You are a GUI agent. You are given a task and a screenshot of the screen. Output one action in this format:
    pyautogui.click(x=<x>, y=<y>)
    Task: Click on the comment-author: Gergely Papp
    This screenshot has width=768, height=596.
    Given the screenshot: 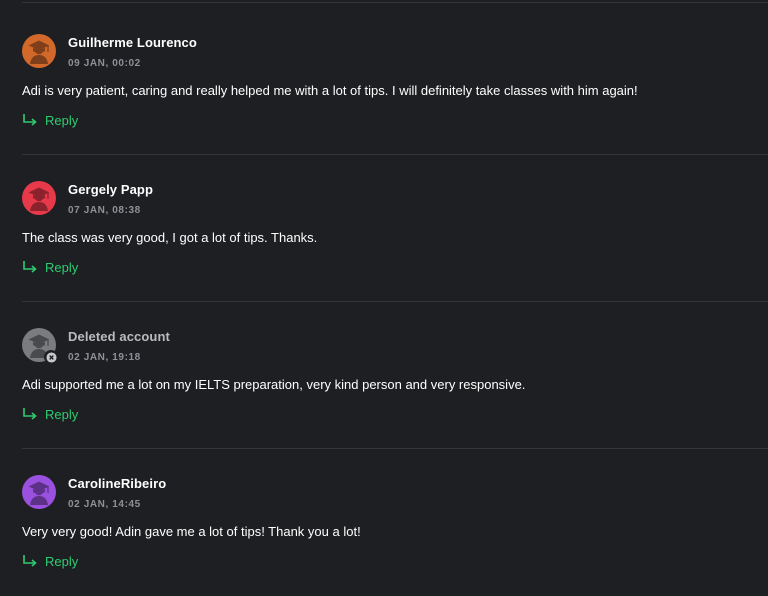 What is the action you would take?
    pyautogui.click(x=110, y=189)
    